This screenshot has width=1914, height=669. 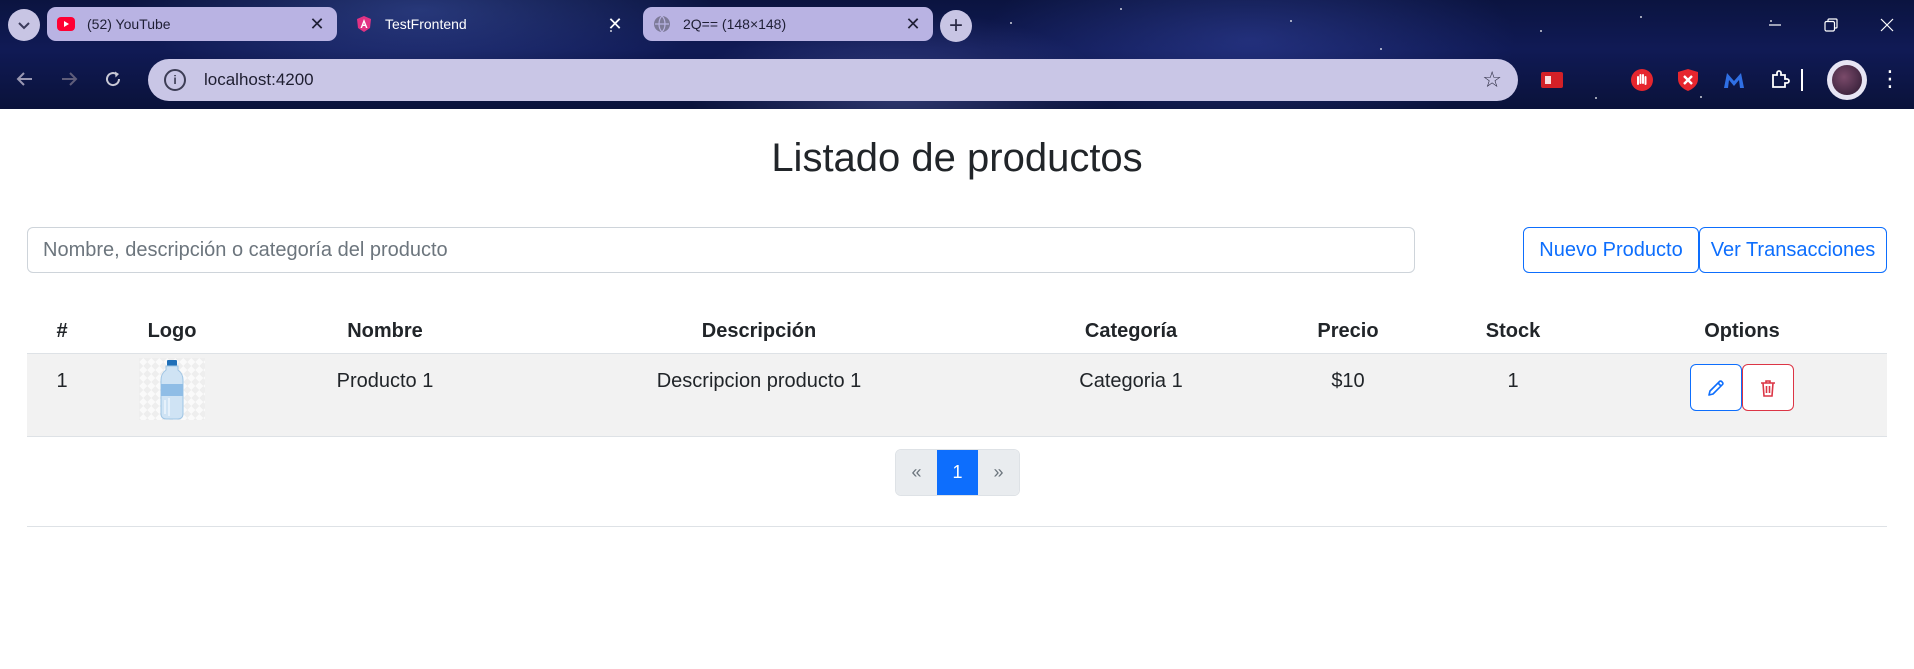 I want to click on extensions-puzzle-icon, so click(x=1780, y=80).